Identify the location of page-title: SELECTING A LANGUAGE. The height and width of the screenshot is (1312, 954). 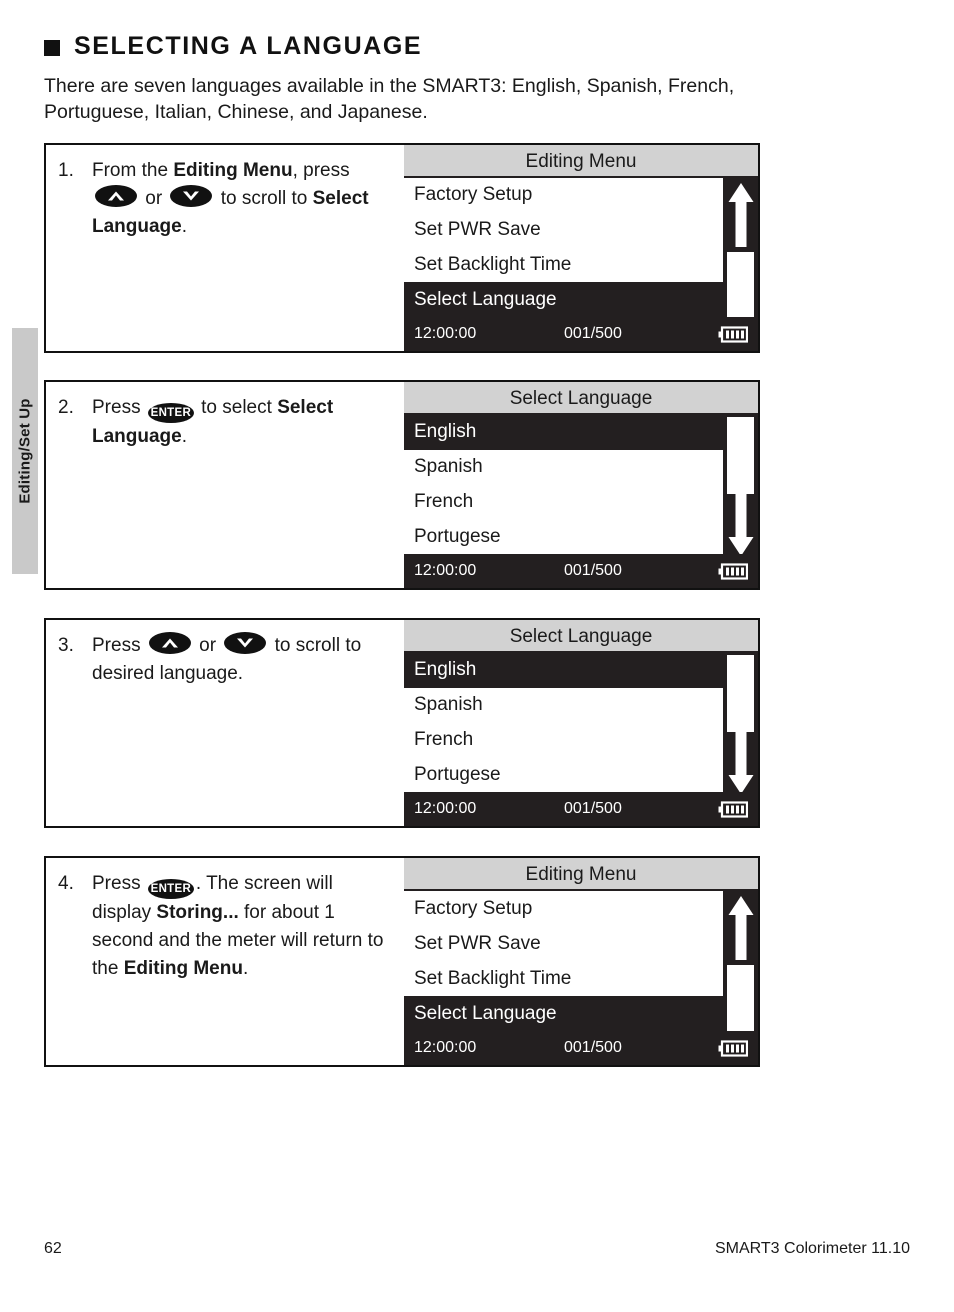
(248, 46).